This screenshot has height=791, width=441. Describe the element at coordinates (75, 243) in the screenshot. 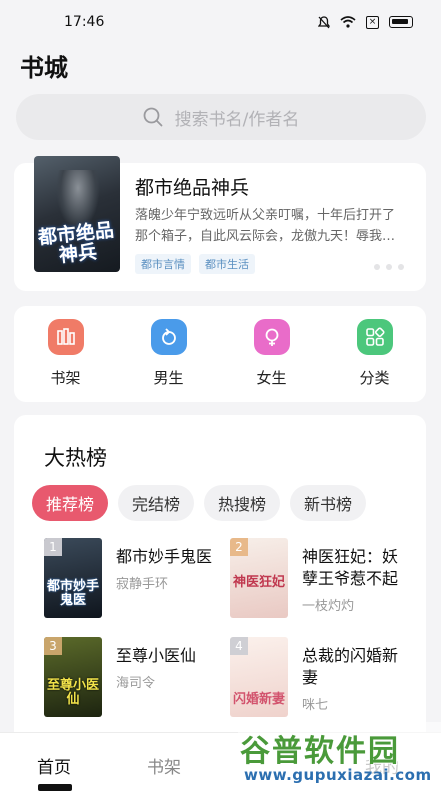

I see `cover-title: 都市绝品神兵` at that location.